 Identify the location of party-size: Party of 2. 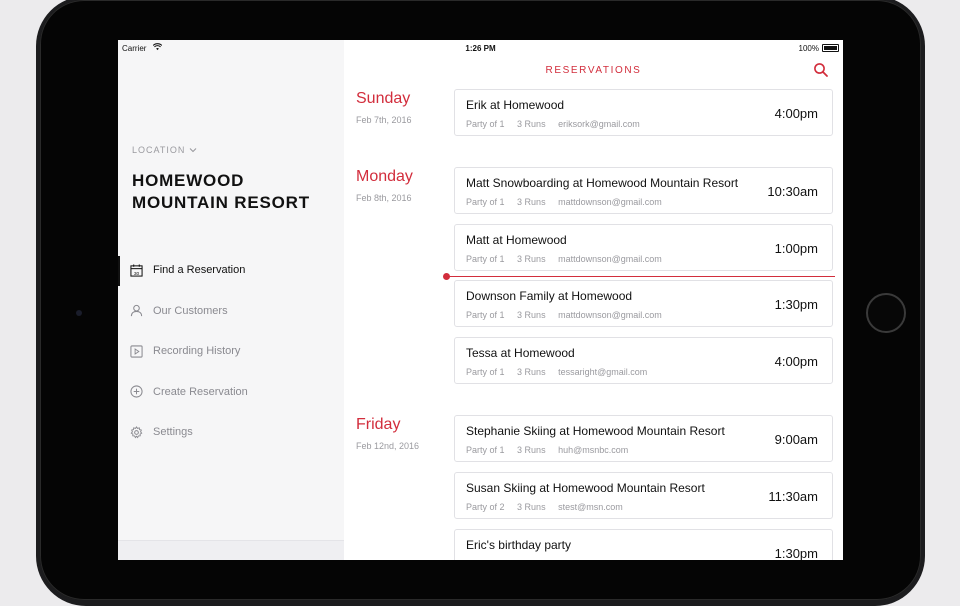
(485, 507).